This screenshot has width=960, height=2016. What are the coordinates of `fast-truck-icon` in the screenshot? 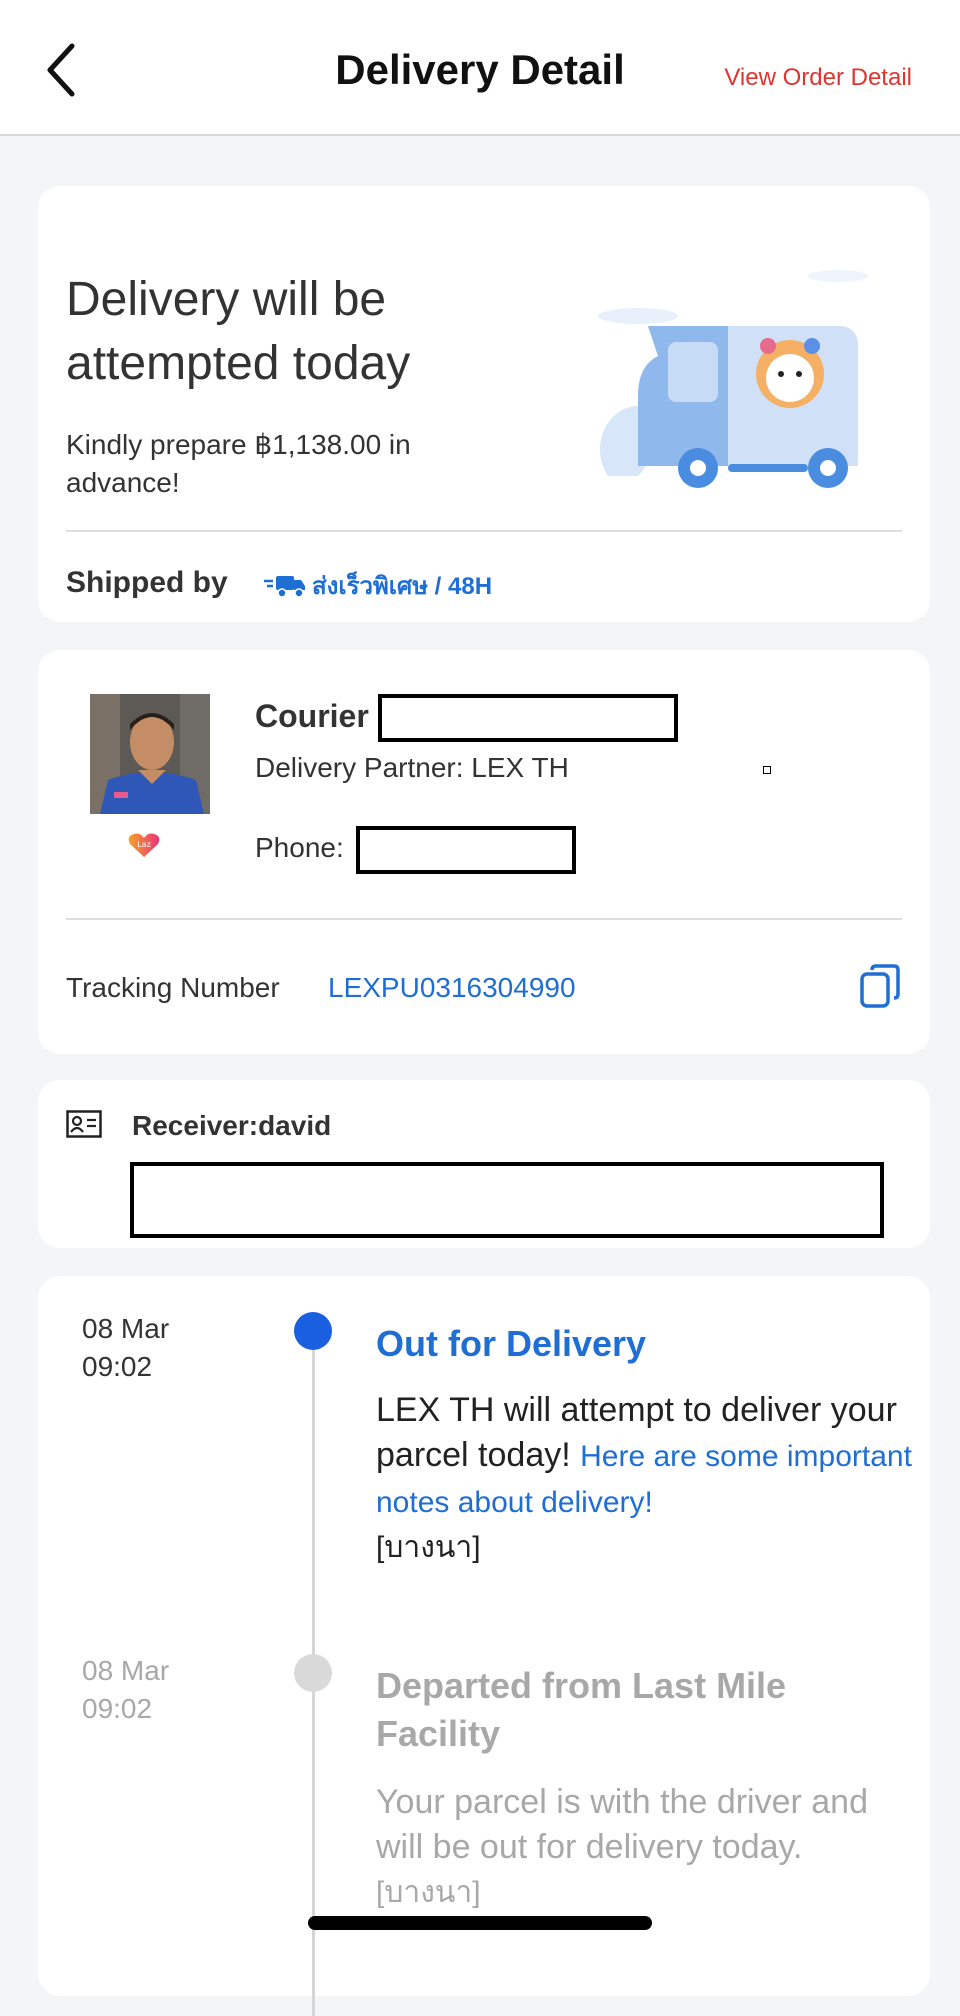 It's located at (284, 586).